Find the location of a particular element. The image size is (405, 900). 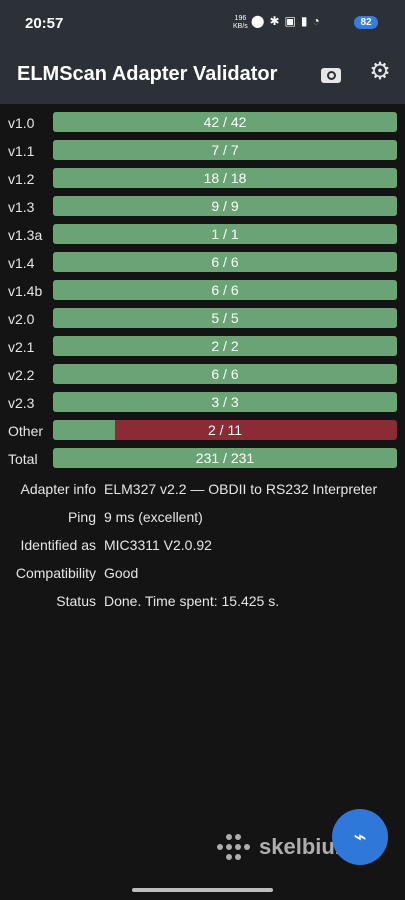

result-count: 2 / 2 is located at coordinates (225, 346).